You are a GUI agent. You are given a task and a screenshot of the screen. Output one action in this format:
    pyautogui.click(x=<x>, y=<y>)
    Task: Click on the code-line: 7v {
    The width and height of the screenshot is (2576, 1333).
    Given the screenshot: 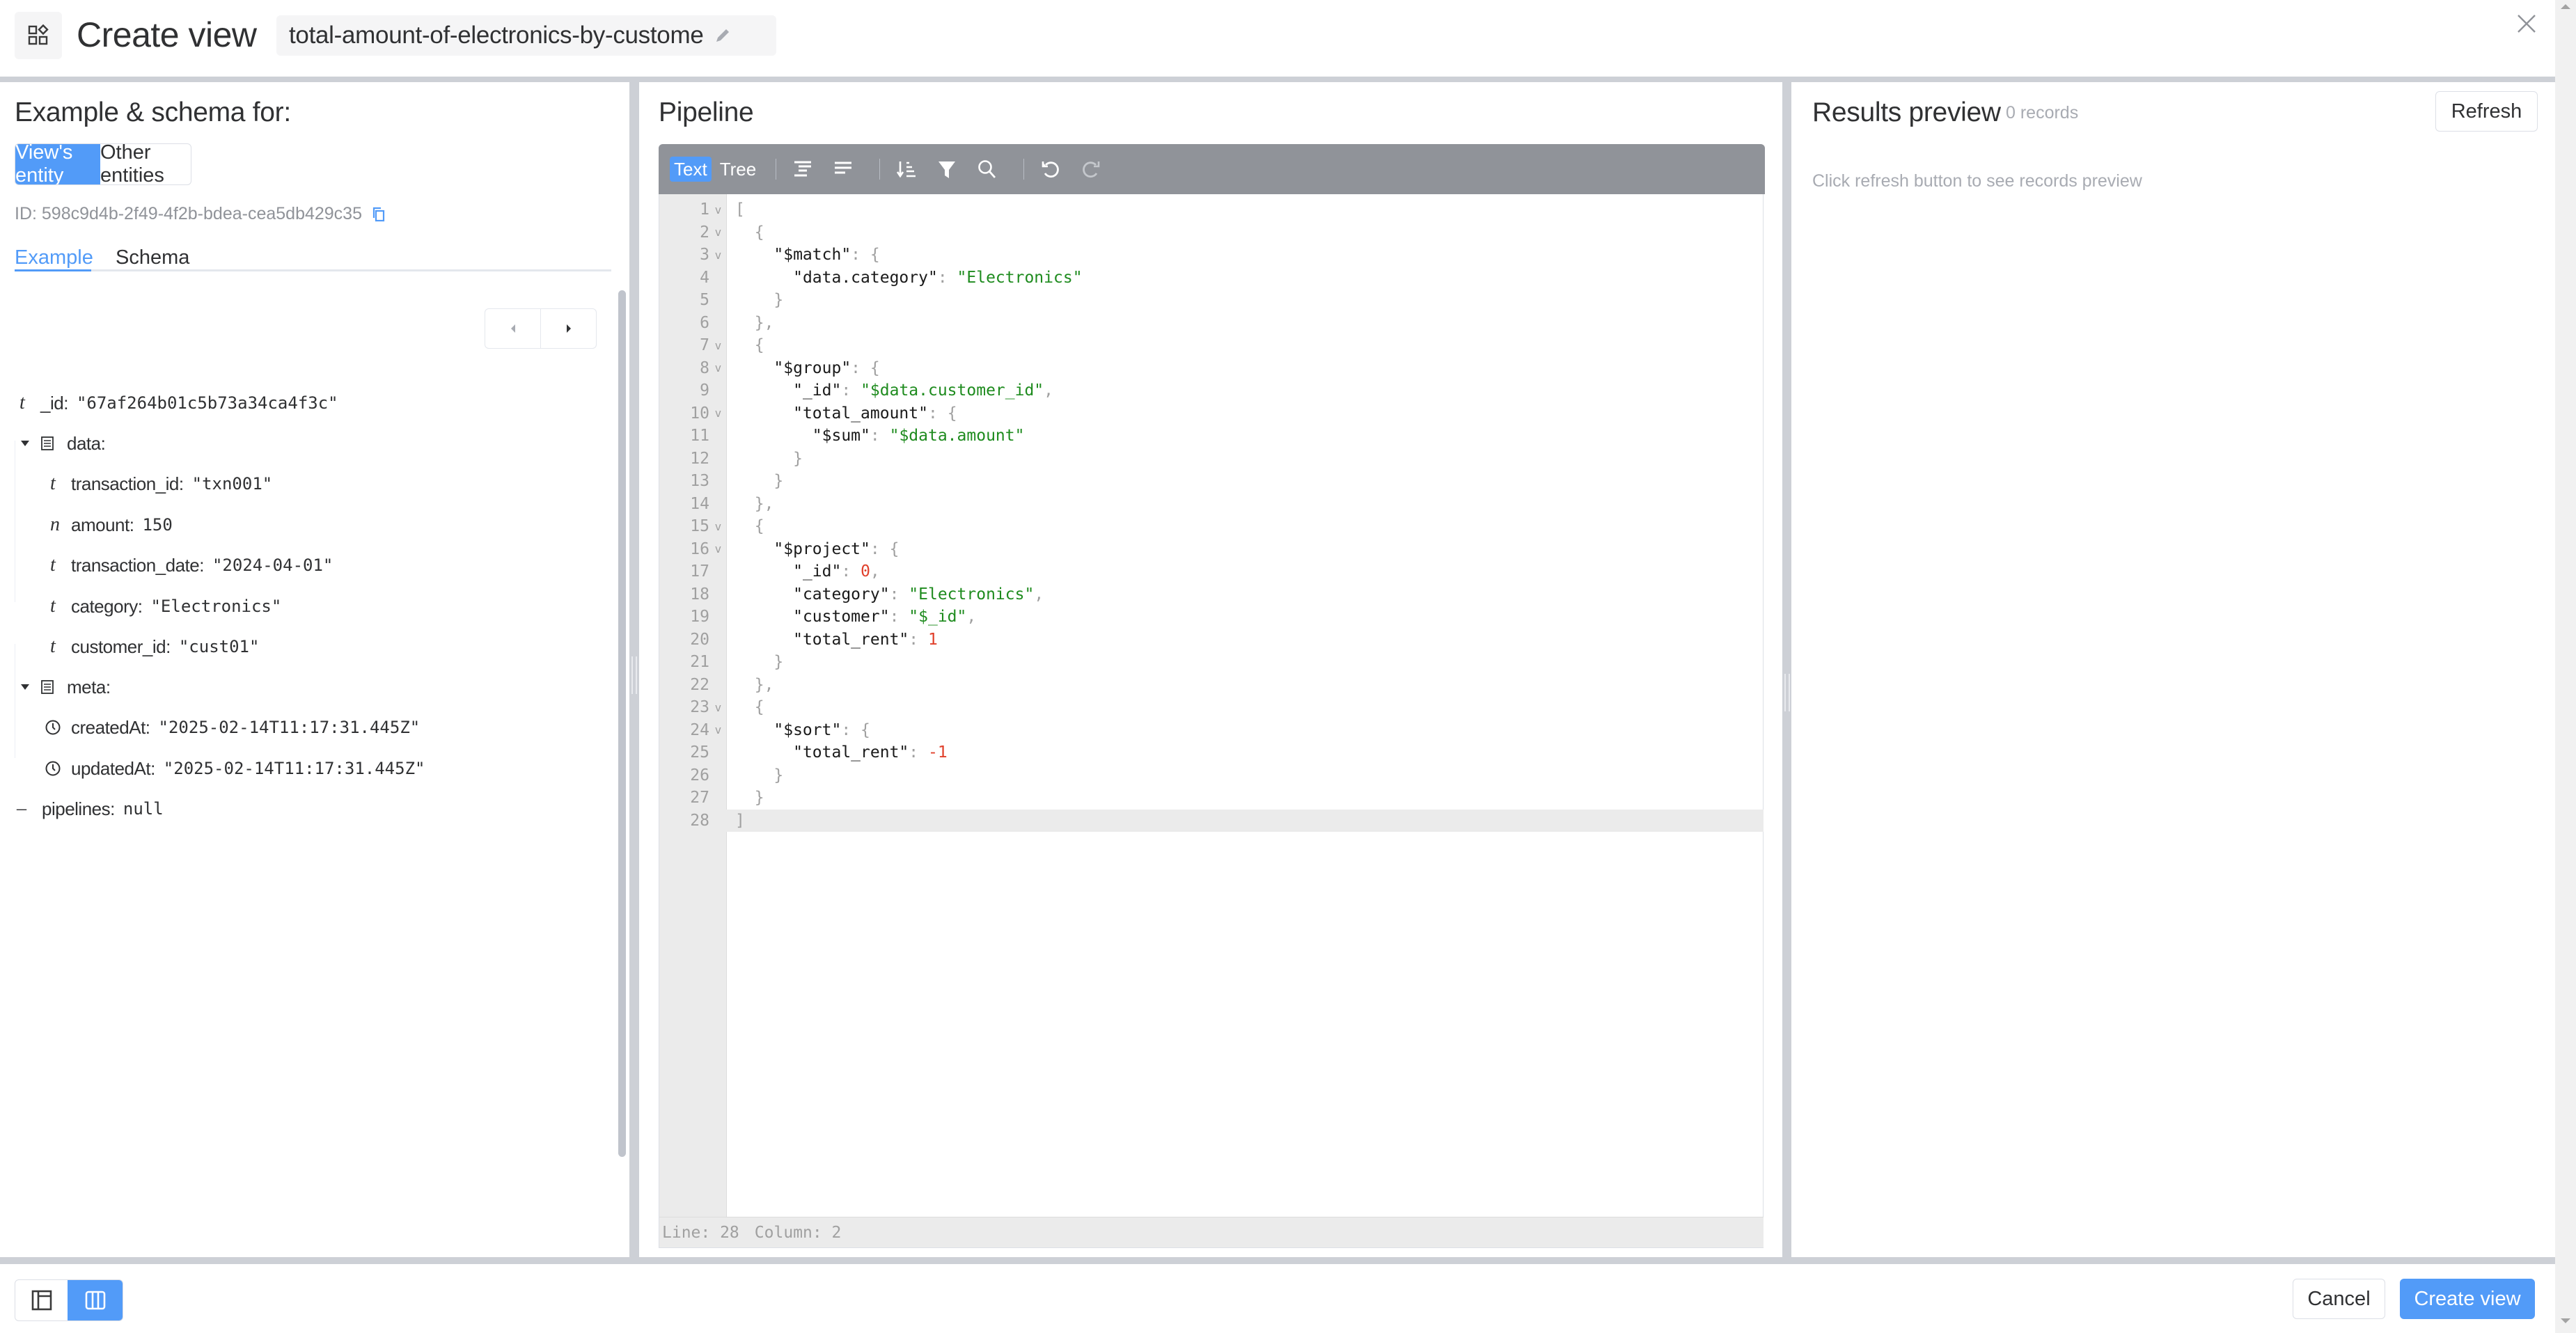 What is the action you would take?
    pyautogui.click(x=1211, y=345)
    